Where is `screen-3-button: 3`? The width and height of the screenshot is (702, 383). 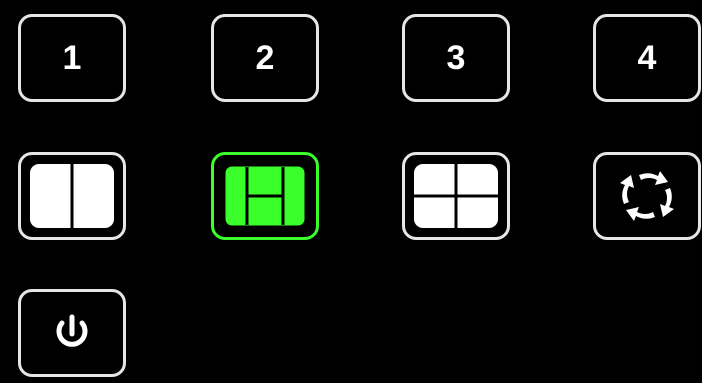 screen-3-button: 3 is located at coordinates (456, 58).